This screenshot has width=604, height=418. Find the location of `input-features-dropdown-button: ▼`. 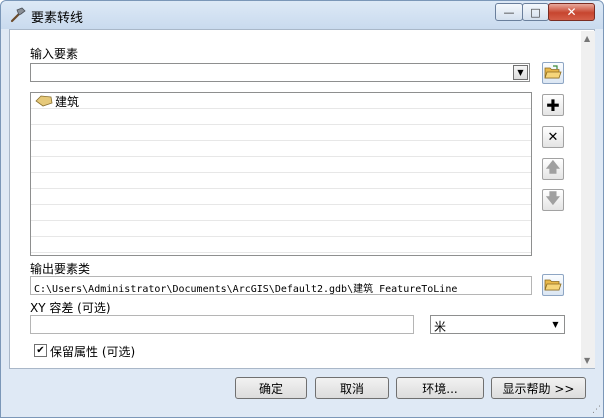

input-features-dropdown-button: ▼ is located at coordinates (520, 72).